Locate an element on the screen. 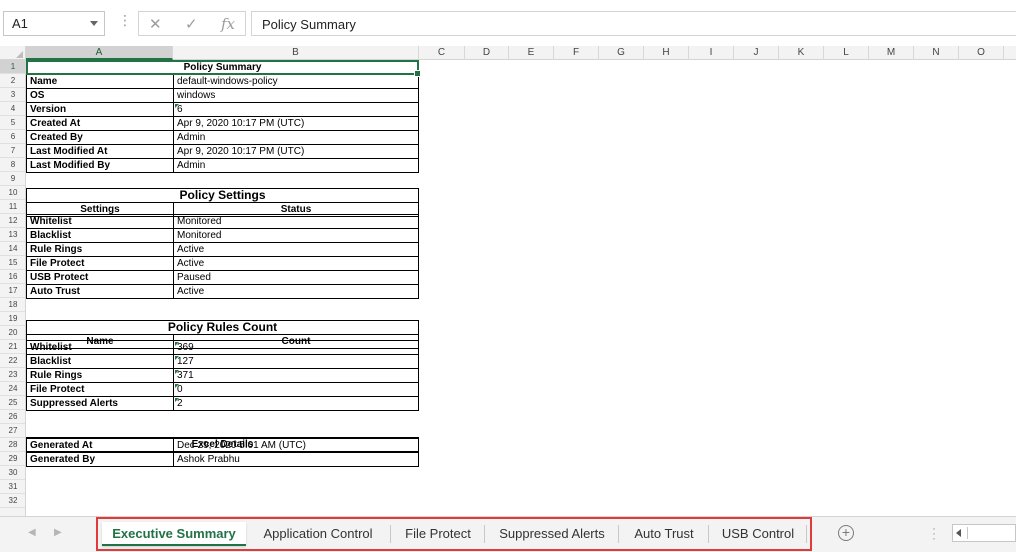 This screenshot has height=552, width=1016. rules-value-cell: 371 is located at coordinates (296, 375).